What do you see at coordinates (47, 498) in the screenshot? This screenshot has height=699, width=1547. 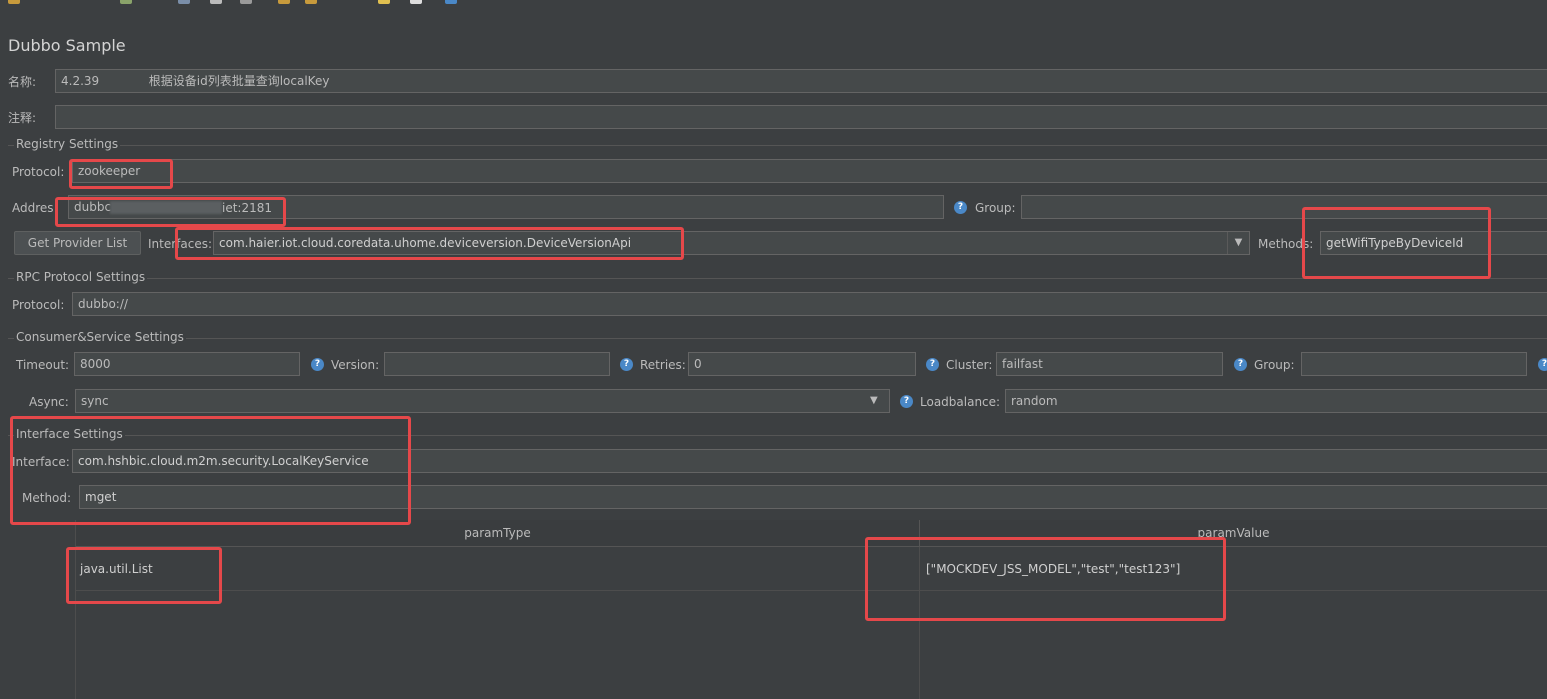 I see `method-label: Method:` at bounding box center [47, 498].